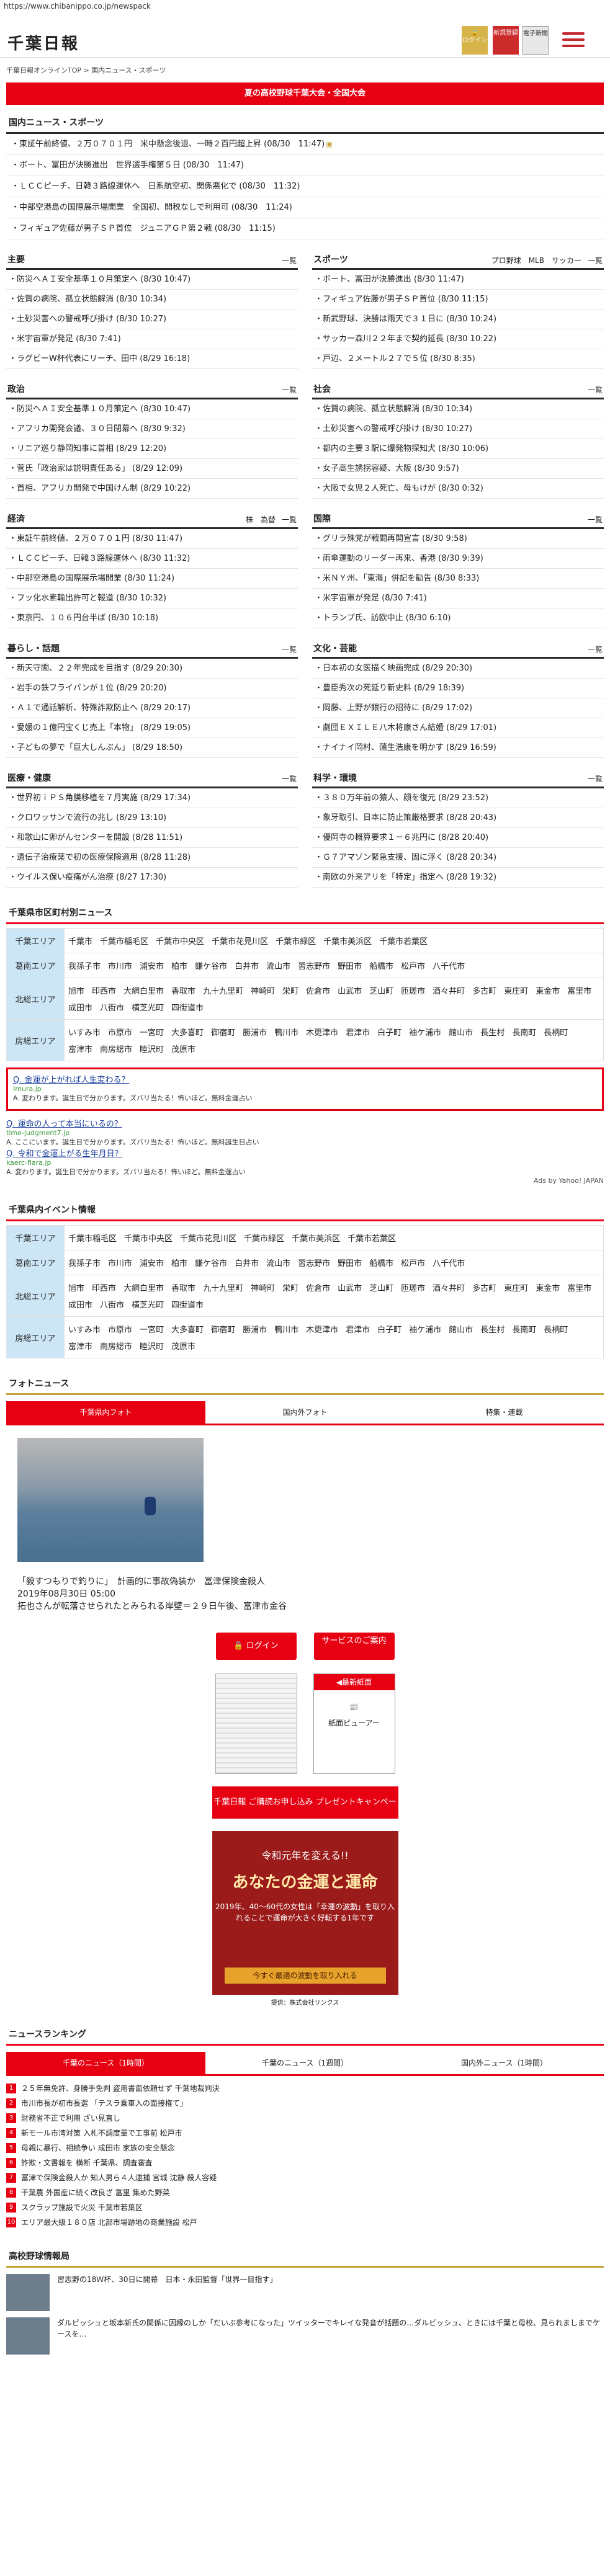  I want to click on list-item: アフリカ開発会議、３０日閉幕へ (8/30 9:32), so click(152, 429).